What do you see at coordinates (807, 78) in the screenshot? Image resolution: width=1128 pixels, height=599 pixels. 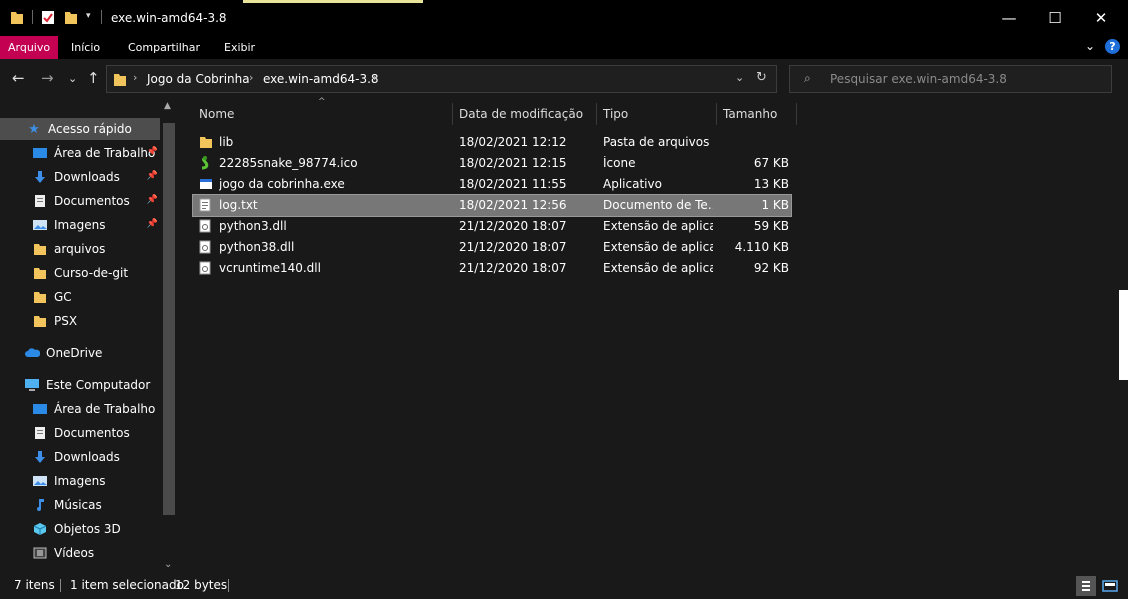 I see `search-icon: ⌕` at bounding box center [807, 78].